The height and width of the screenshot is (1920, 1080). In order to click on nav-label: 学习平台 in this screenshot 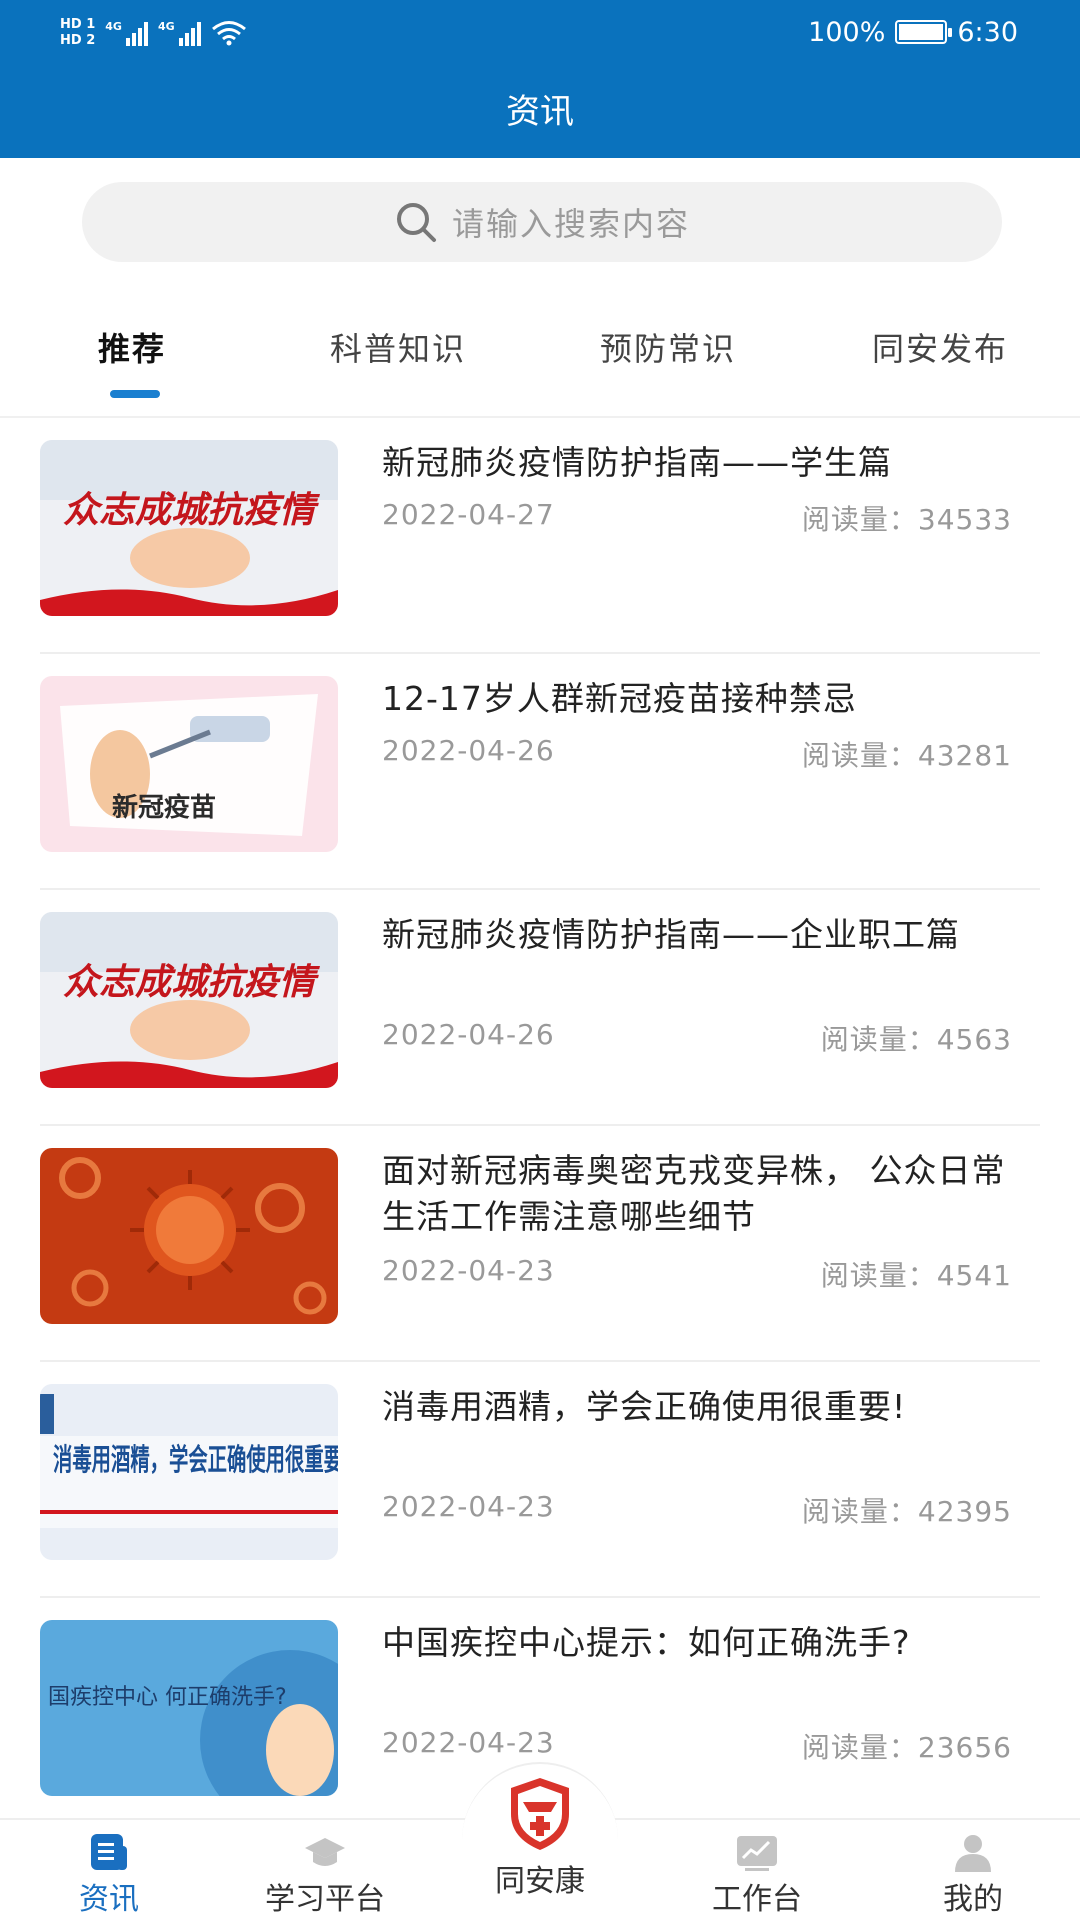, I will do `click(325, 1899)`.